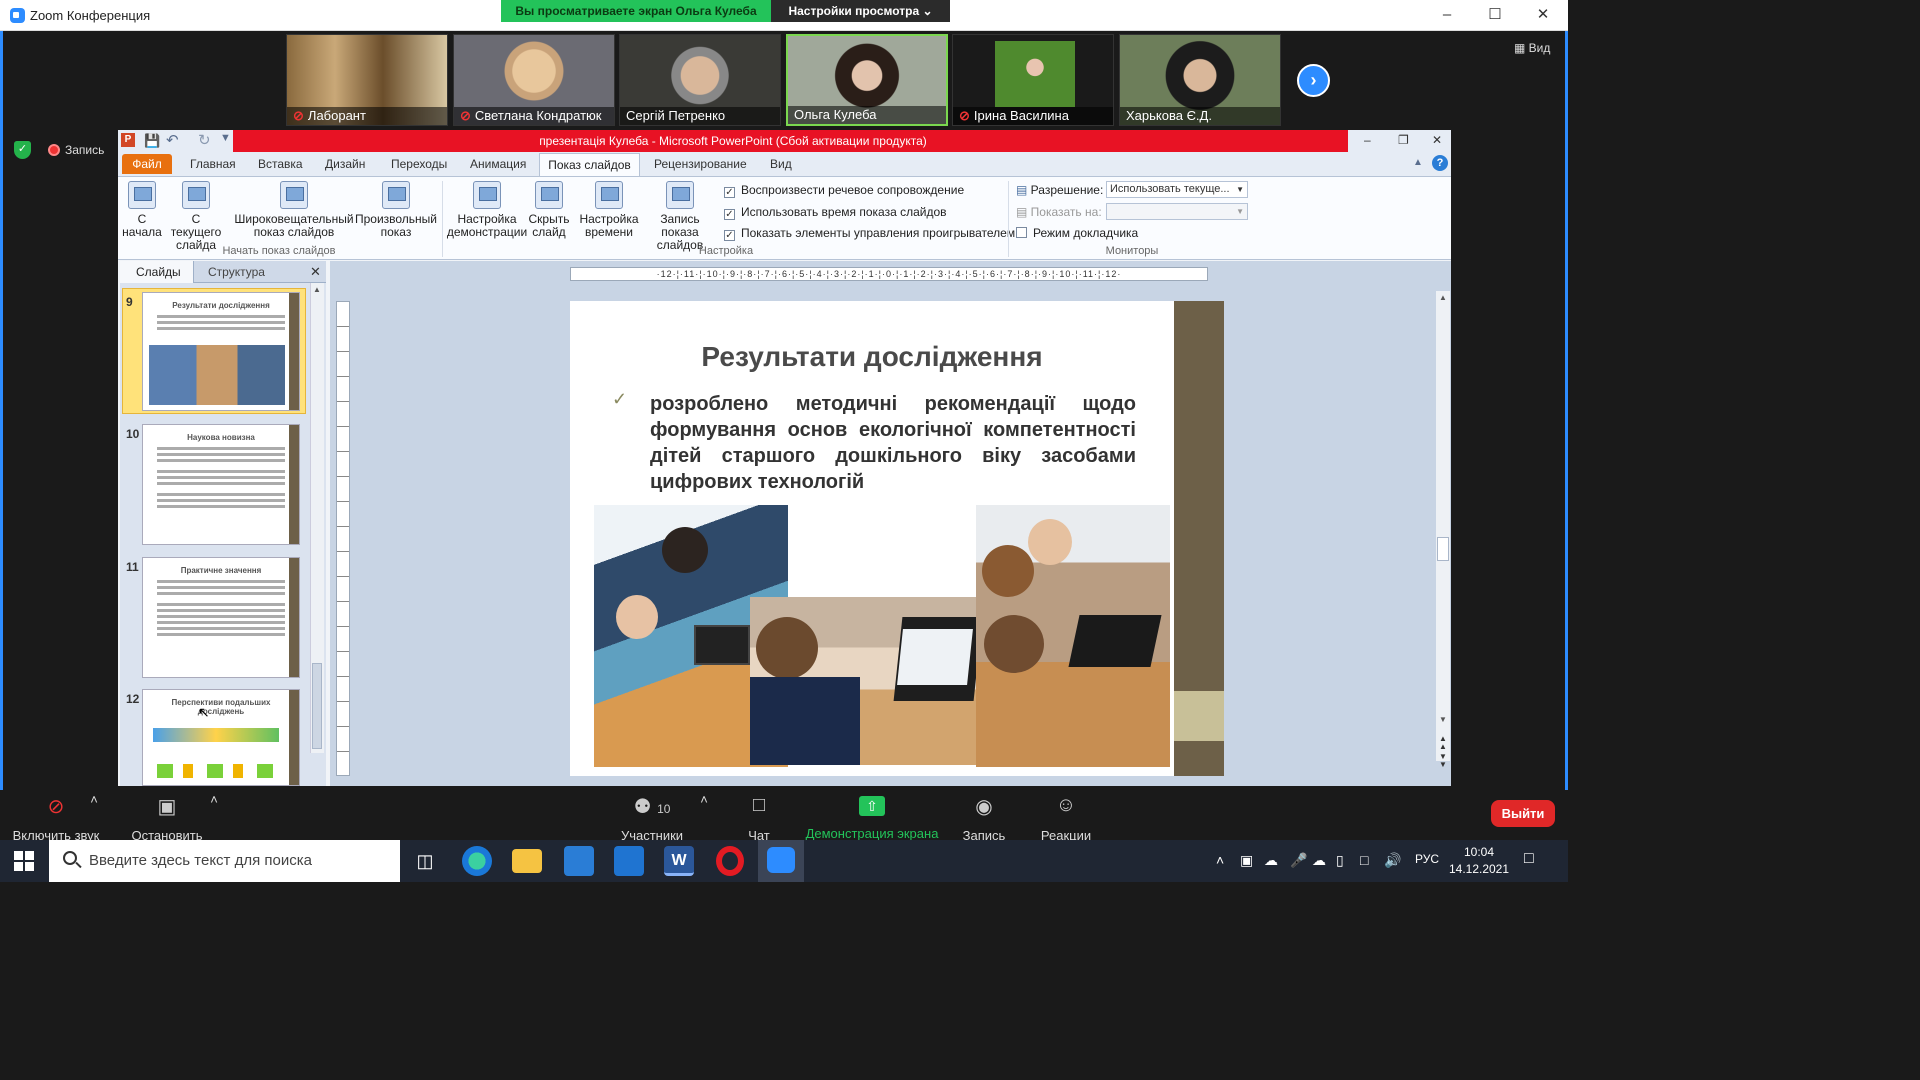 This screenshot has width=1920, height=1080. What do you see at coordinates (425, 861) in the screenshot?
I see `task-view-icon: ◫` at bounding box center [425, 861].